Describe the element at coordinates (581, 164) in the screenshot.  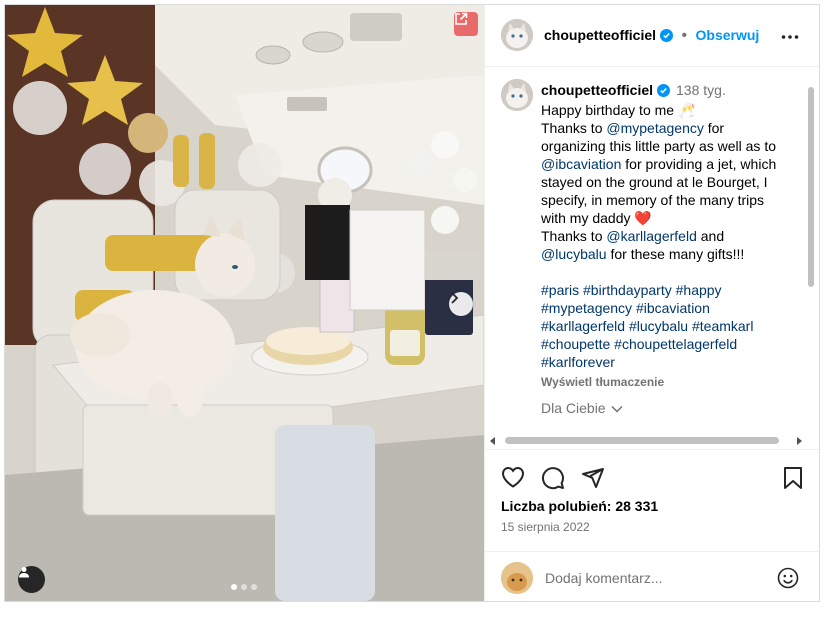
I see `mention-ibcaviation: @ibcaviation` at that location.